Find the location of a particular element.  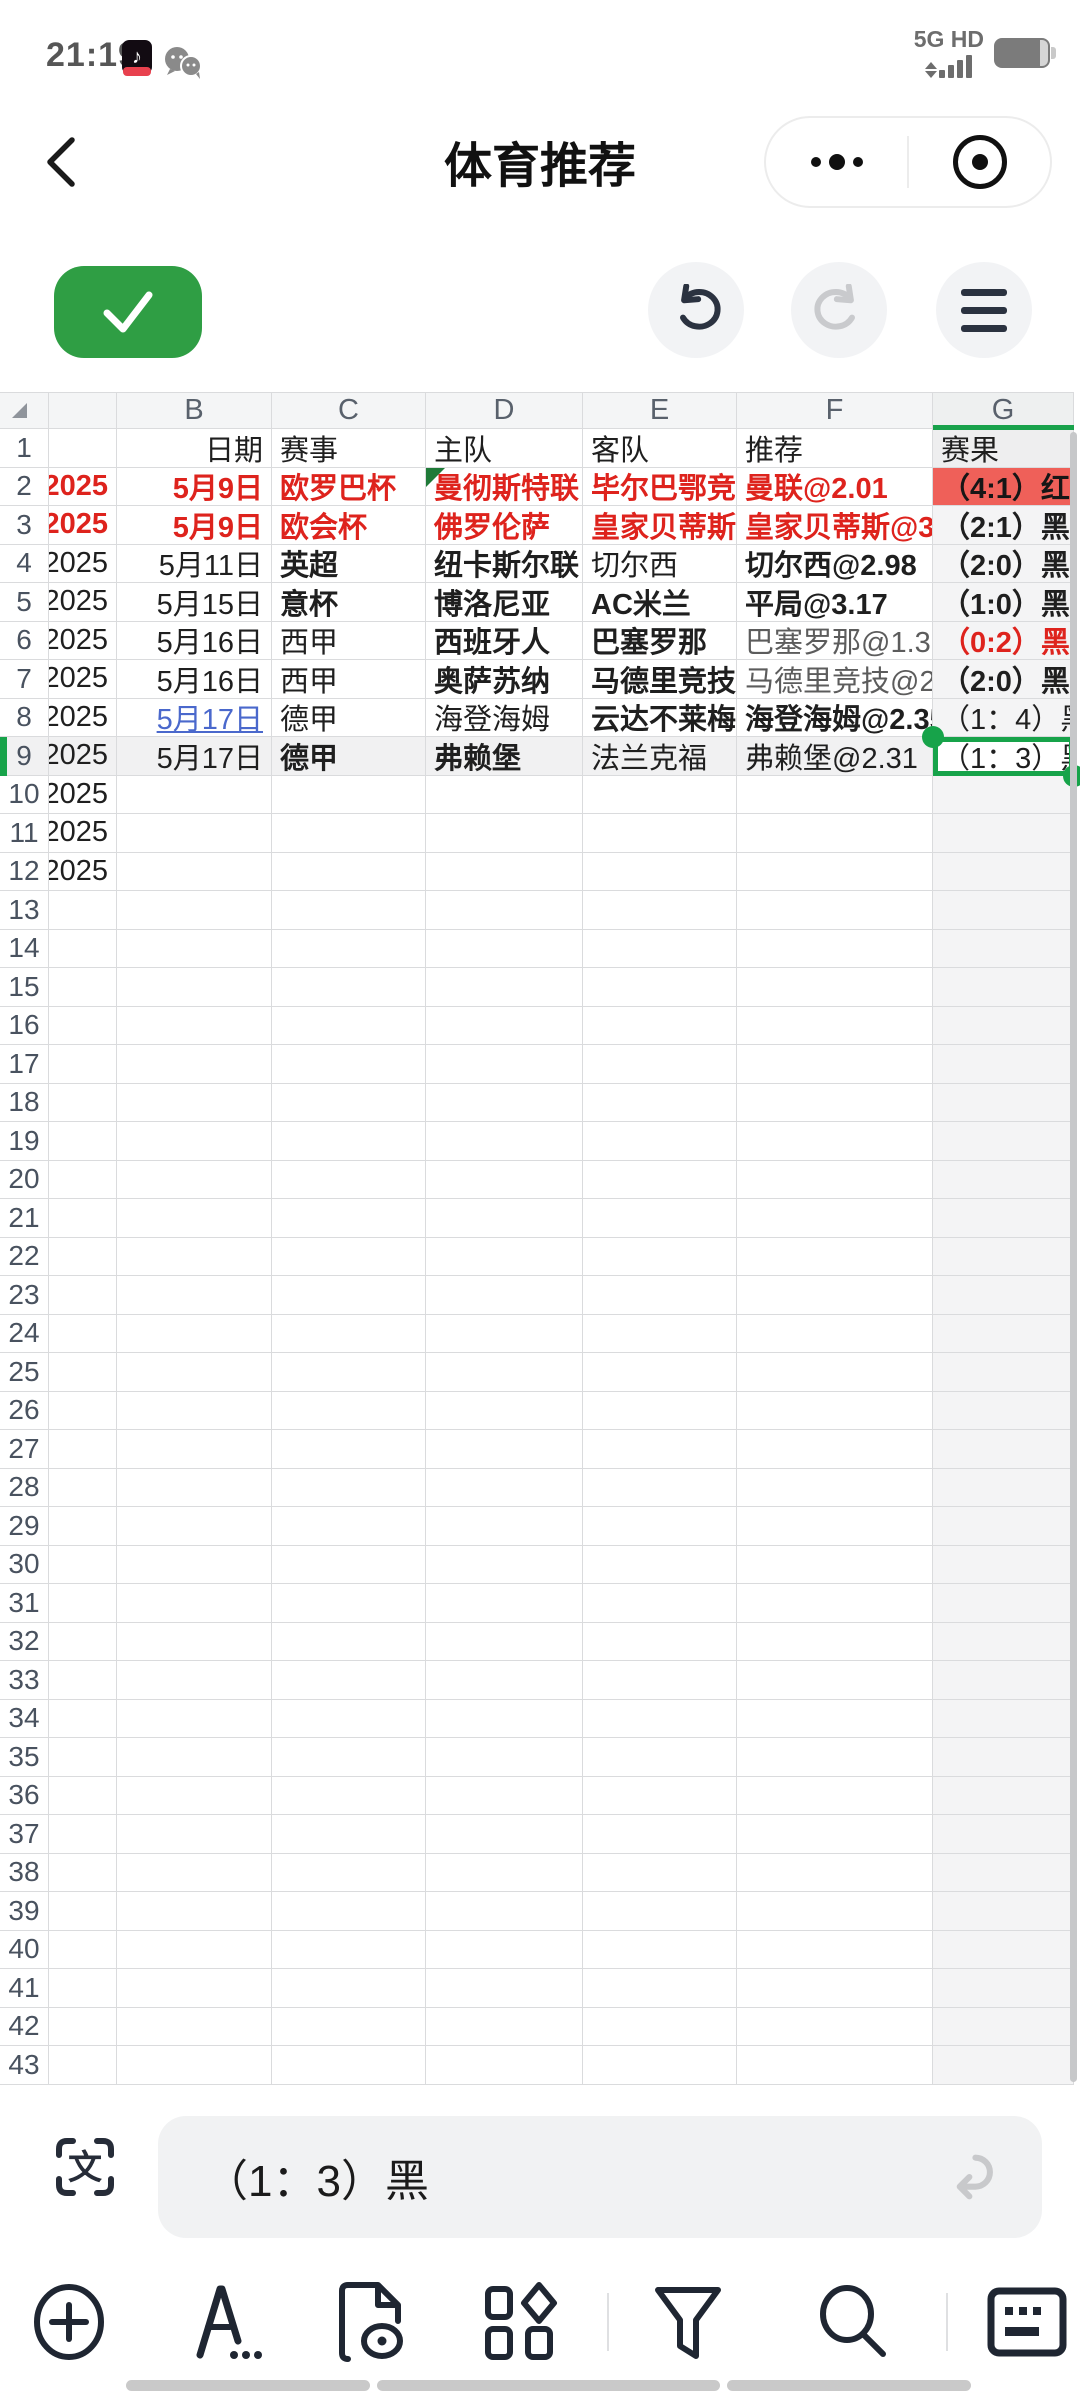

cell-D6: 西班牙人 is located at coordinates (504, 640).